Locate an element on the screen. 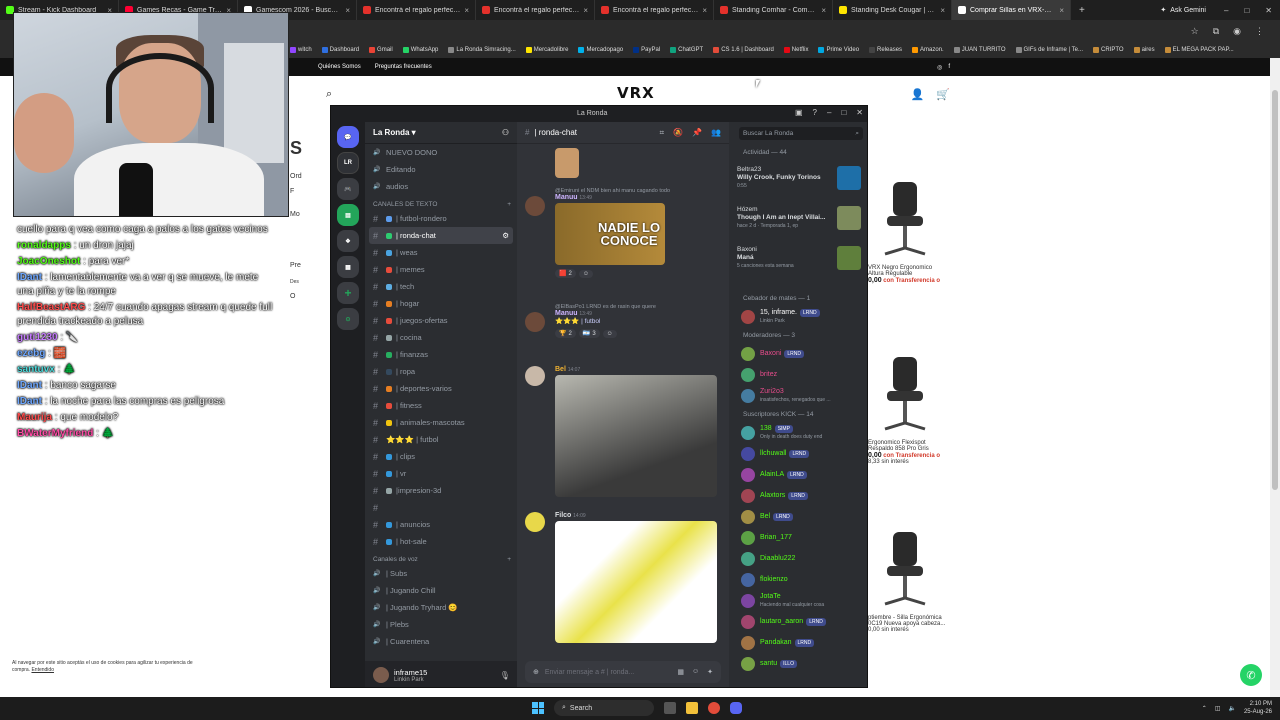 This screenshot has height=720, width=1280. bookmark-item: Releases is located at coordinates (885, 50).